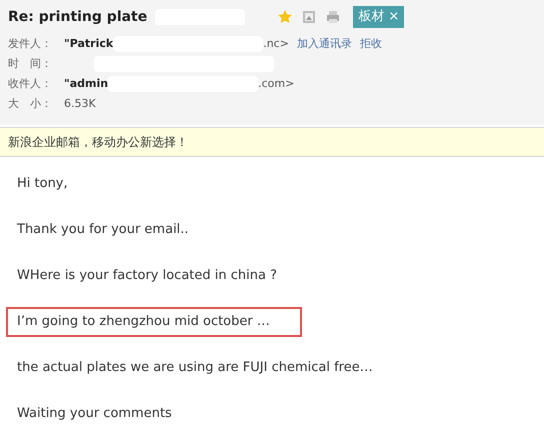  Describe the element at coordinates (30, 84) in the screenshot. I see `field-label: 收件人：` at that location.